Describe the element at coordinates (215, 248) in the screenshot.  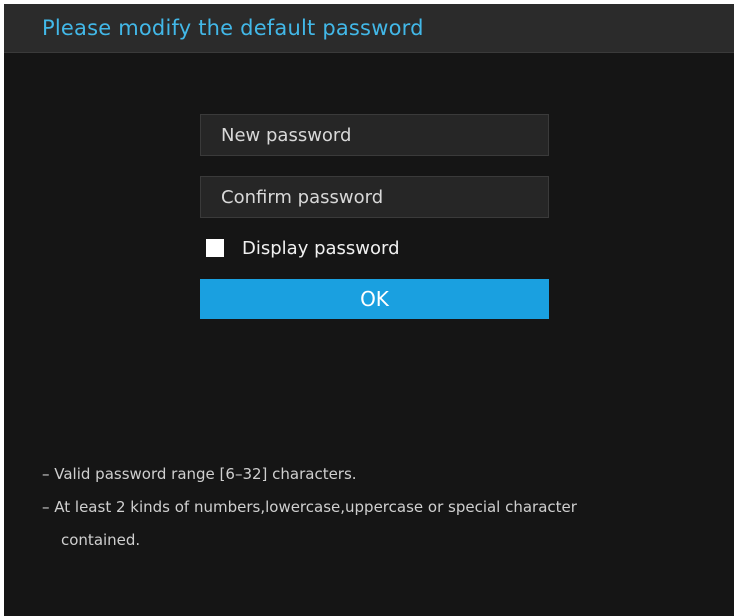
I see `display-password-checkbox` at that location.